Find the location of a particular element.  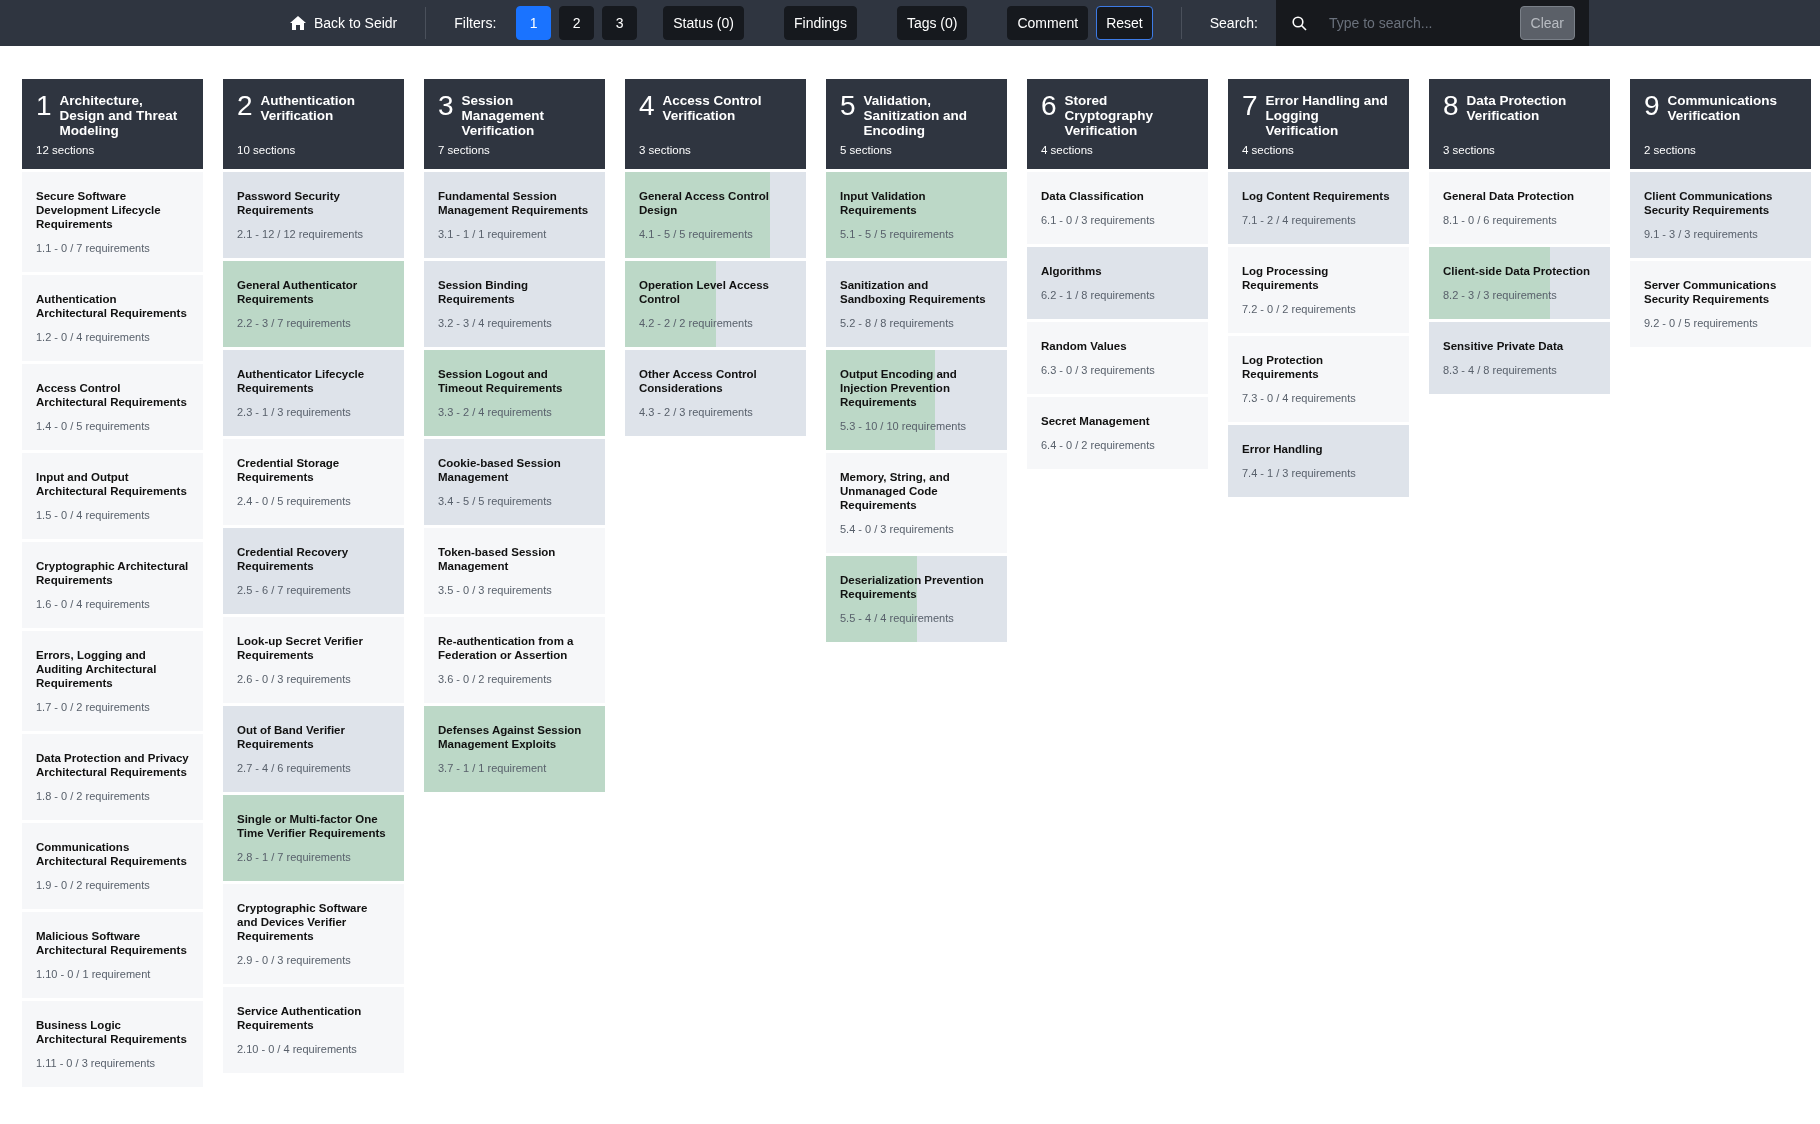

filter-button: 3 is located at coordinates (620, 23).